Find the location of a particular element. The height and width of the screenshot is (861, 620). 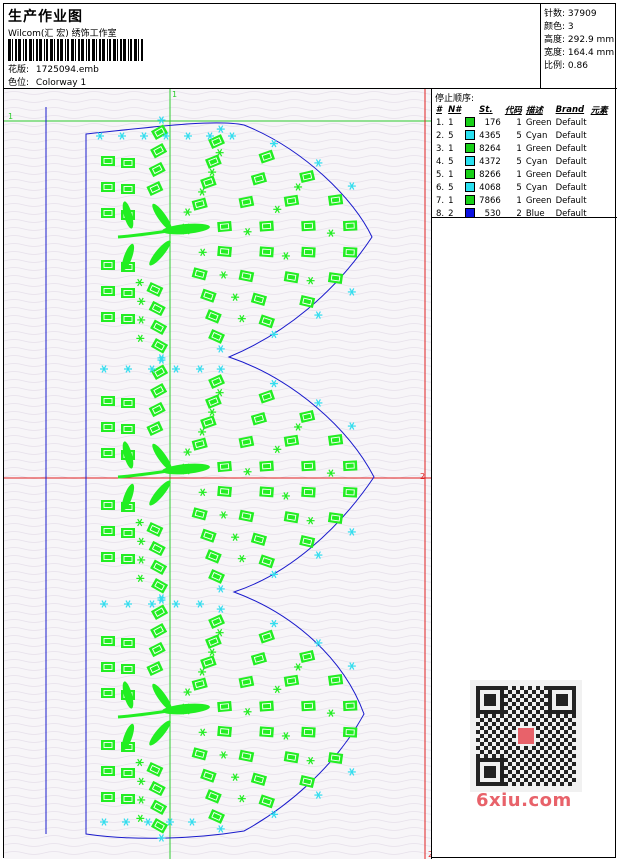

stop-table-header: # N# St. 代码 描述 Brand 元素 is located at coordinates (522, 109).